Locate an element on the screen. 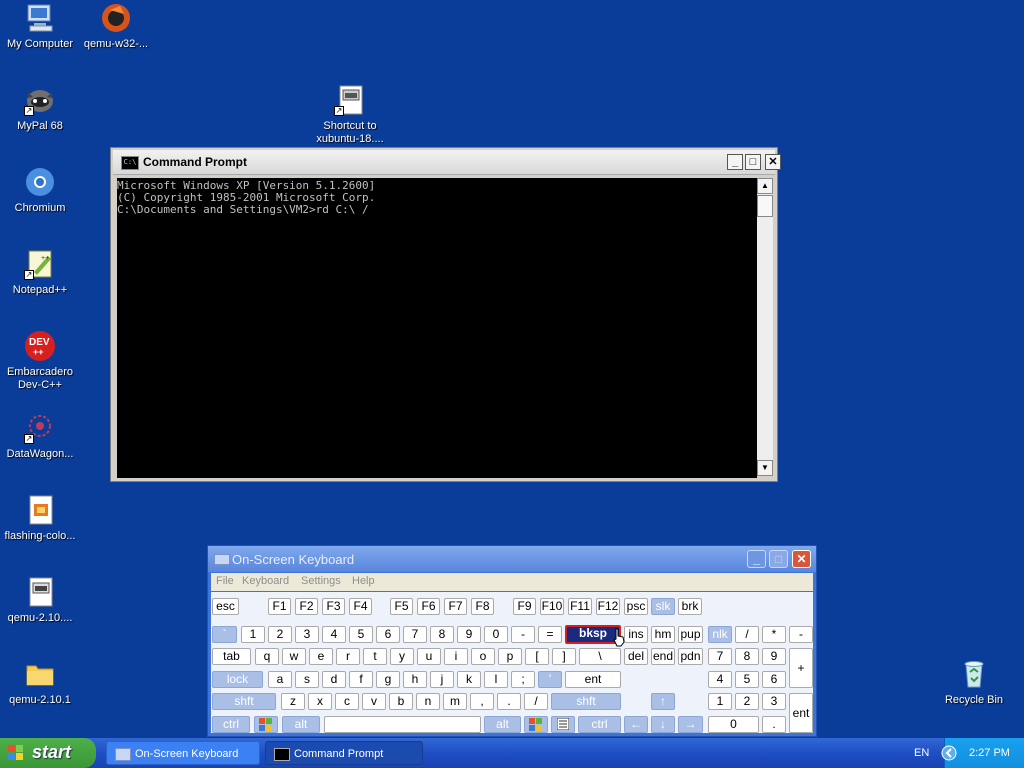  key-np-1: 1 is located at coordinates (720, 701).